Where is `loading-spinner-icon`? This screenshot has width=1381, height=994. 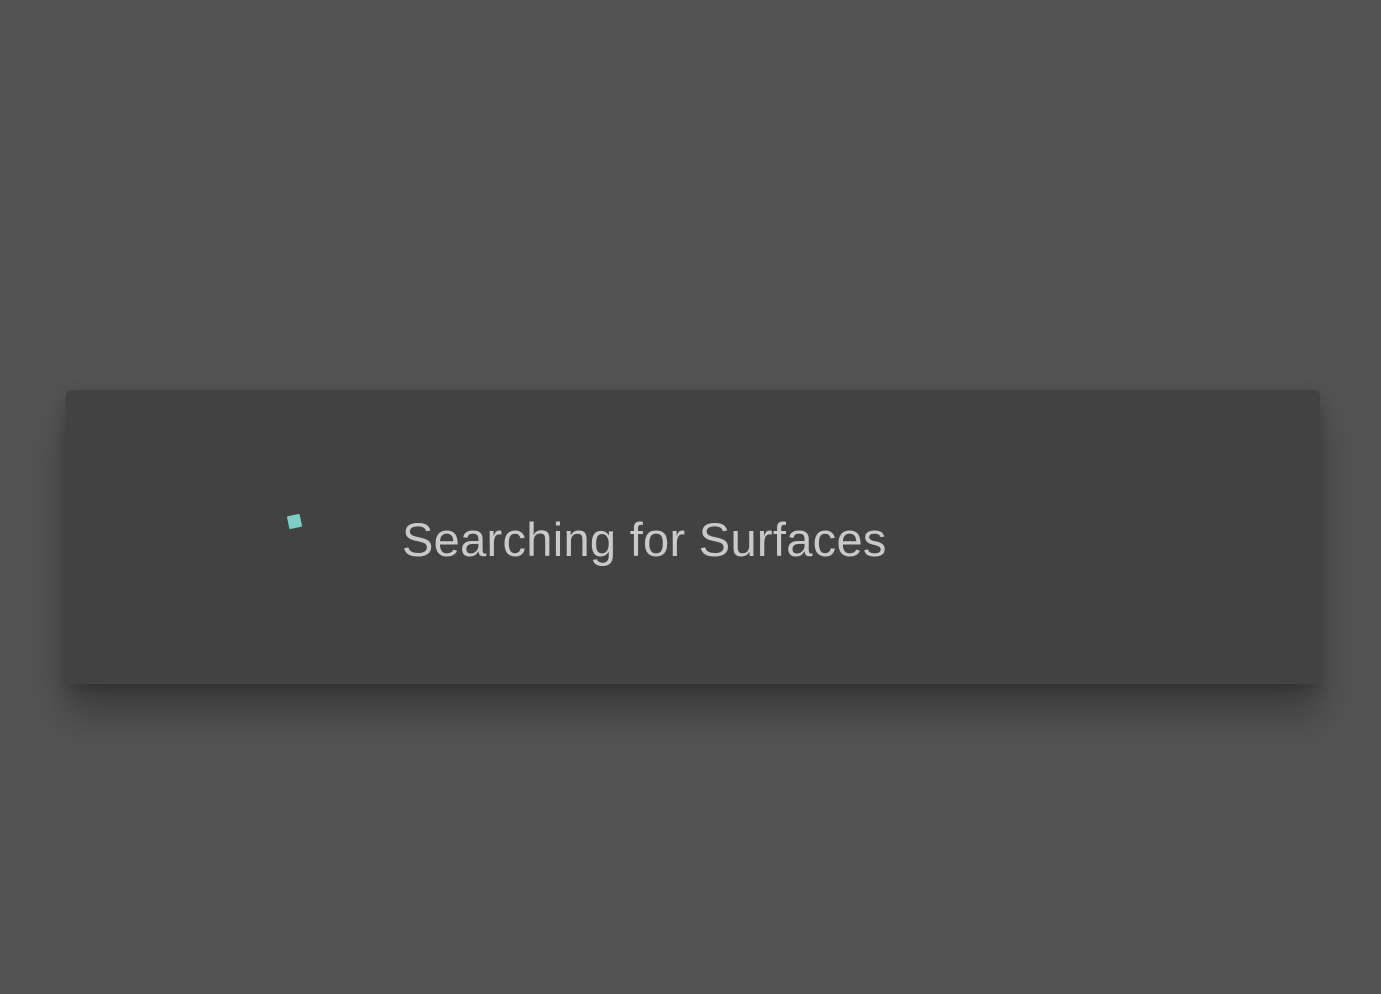 loading-spinner-icon is located at coordinates (294, 521).